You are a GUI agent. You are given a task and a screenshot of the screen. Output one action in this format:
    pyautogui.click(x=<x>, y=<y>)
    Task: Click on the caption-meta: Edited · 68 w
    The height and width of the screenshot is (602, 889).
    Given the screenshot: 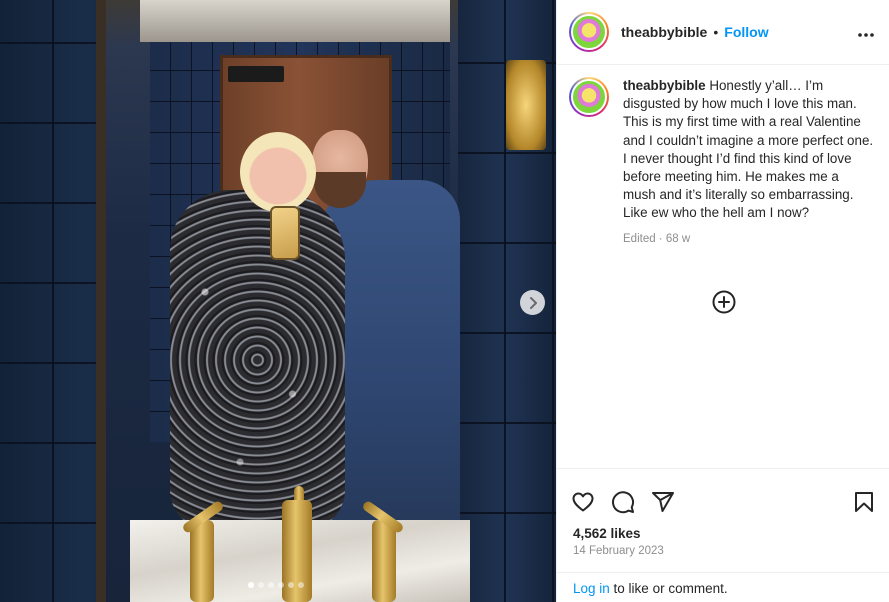 What is the action you would take?
    pyautogui.click(x=749, y=239)
    